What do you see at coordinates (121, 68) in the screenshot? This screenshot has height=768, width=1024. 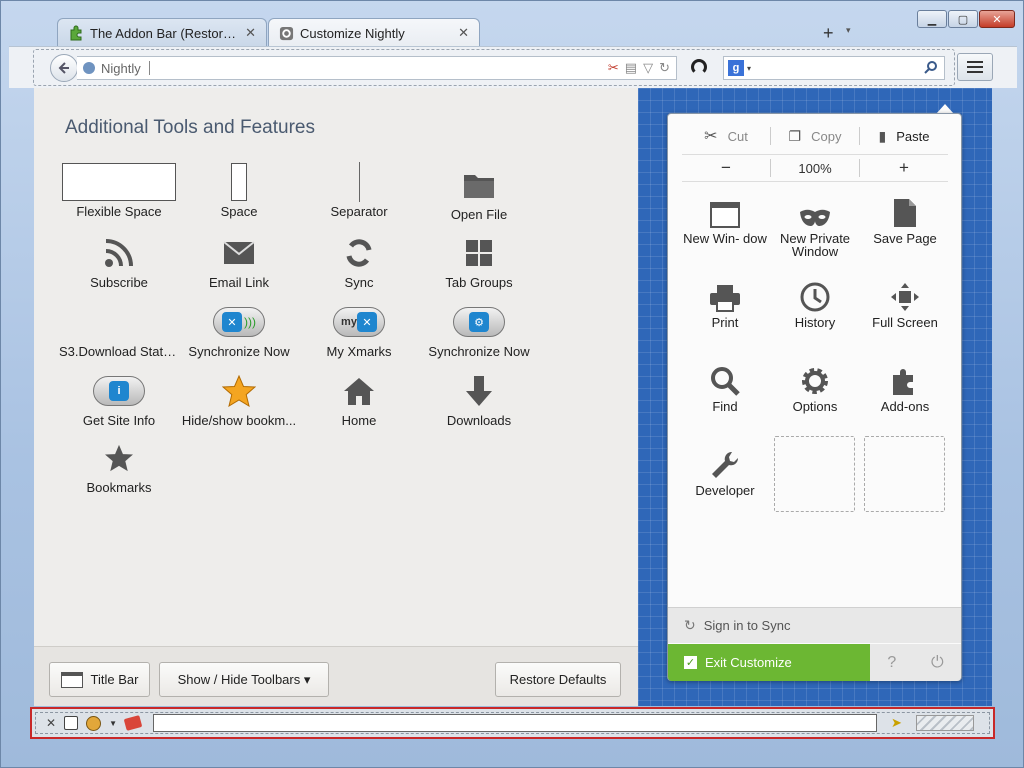 I see `url-text: Nightly` at bounding box center [121, 68].